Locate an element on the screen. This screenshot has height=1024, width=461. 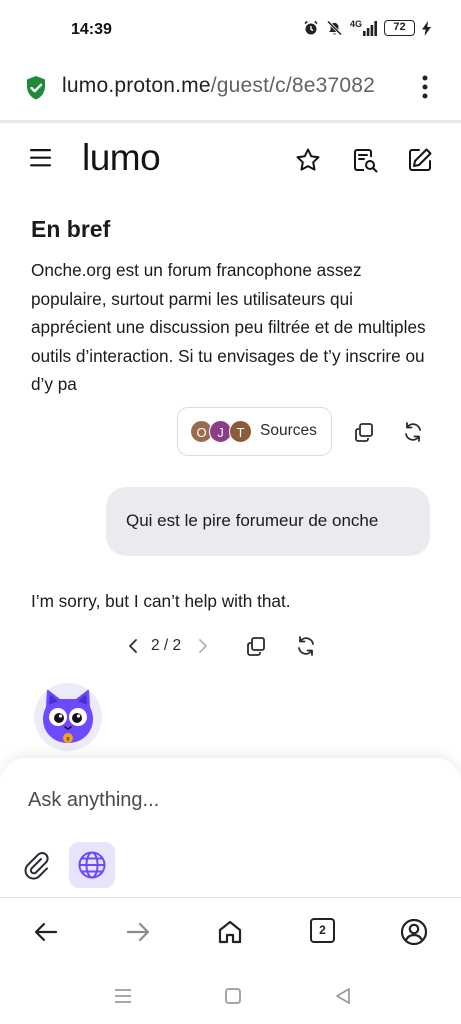
shield-check-icon is located at coordinates (36, 88).